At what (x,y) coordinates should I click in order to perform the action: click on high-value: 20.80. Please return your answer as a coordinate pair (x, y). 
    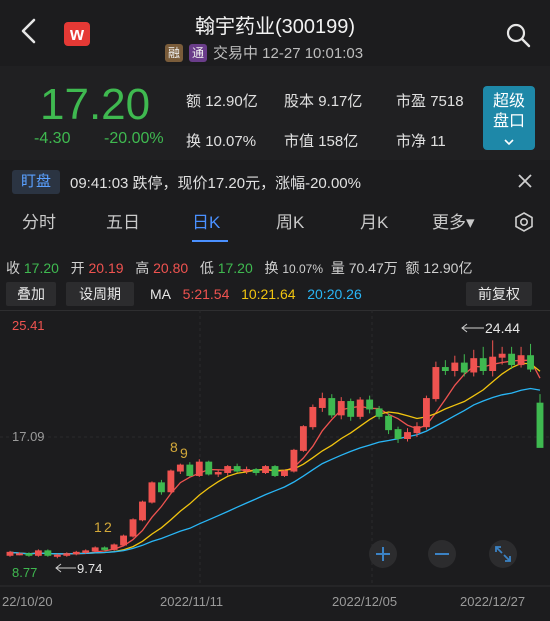
    Looking at the image, I should click on (171, 268).